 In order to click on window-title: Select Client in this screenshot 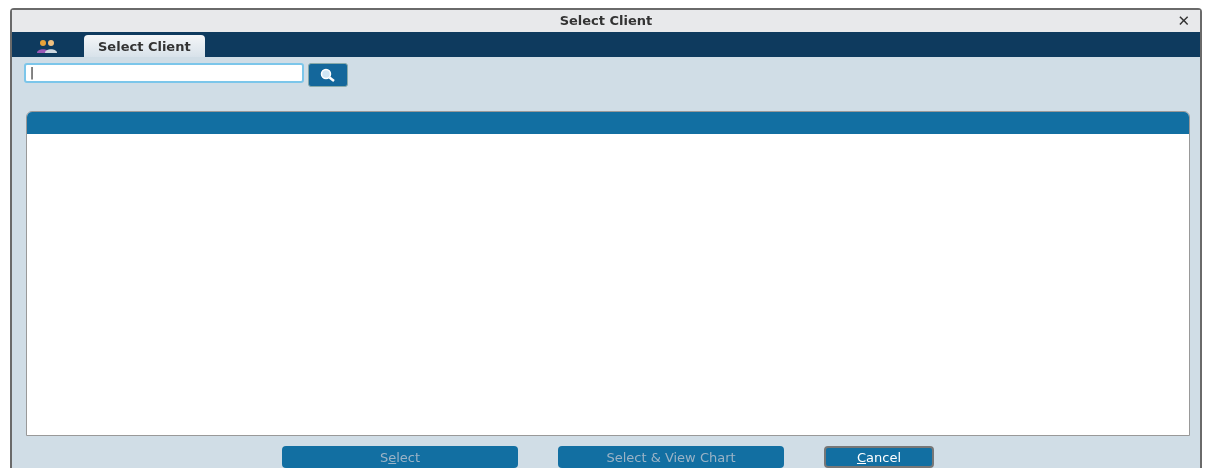, I will do `click(606, 21)`.